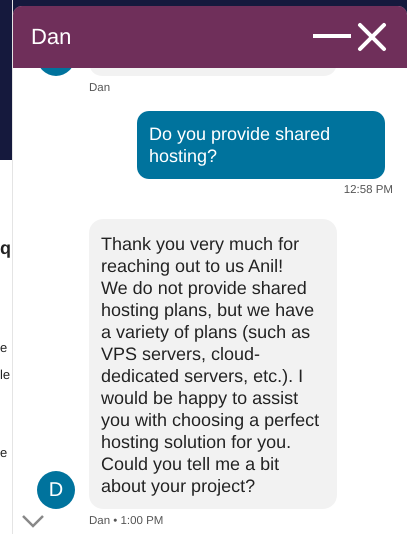 The width and height of the screenshot is (407, 534). Describe the element at coordinates (372, 37) in the screenshot. I see `close-icon` at that location.